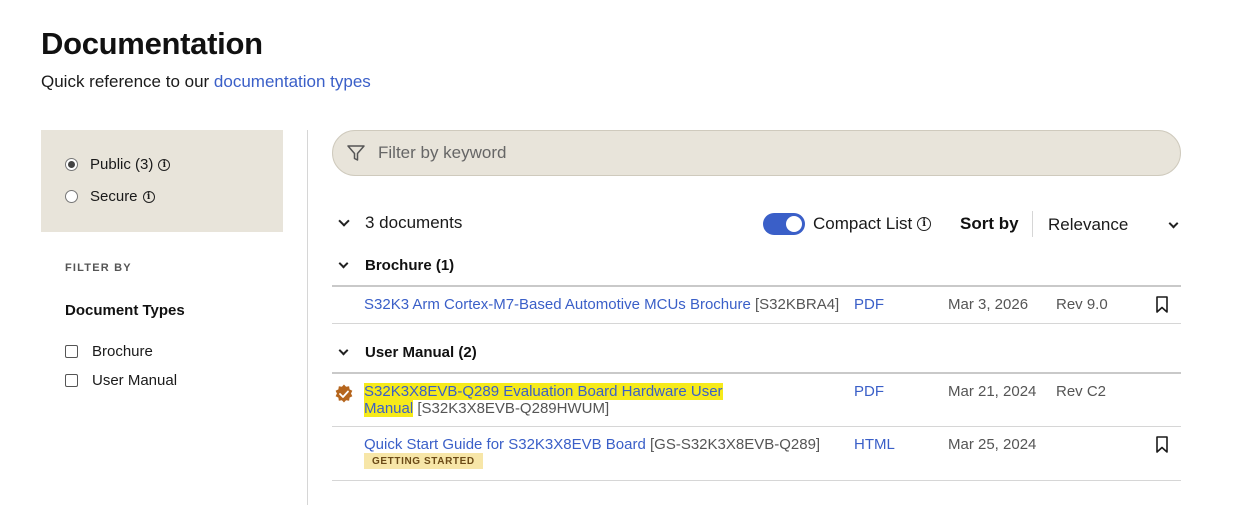 The width and height of the screenshot is (1246, 524). Describe the element at coordinates (423, 461) in the screenshot. I see `getting-started-tag: GETTING STARTED` at that location.